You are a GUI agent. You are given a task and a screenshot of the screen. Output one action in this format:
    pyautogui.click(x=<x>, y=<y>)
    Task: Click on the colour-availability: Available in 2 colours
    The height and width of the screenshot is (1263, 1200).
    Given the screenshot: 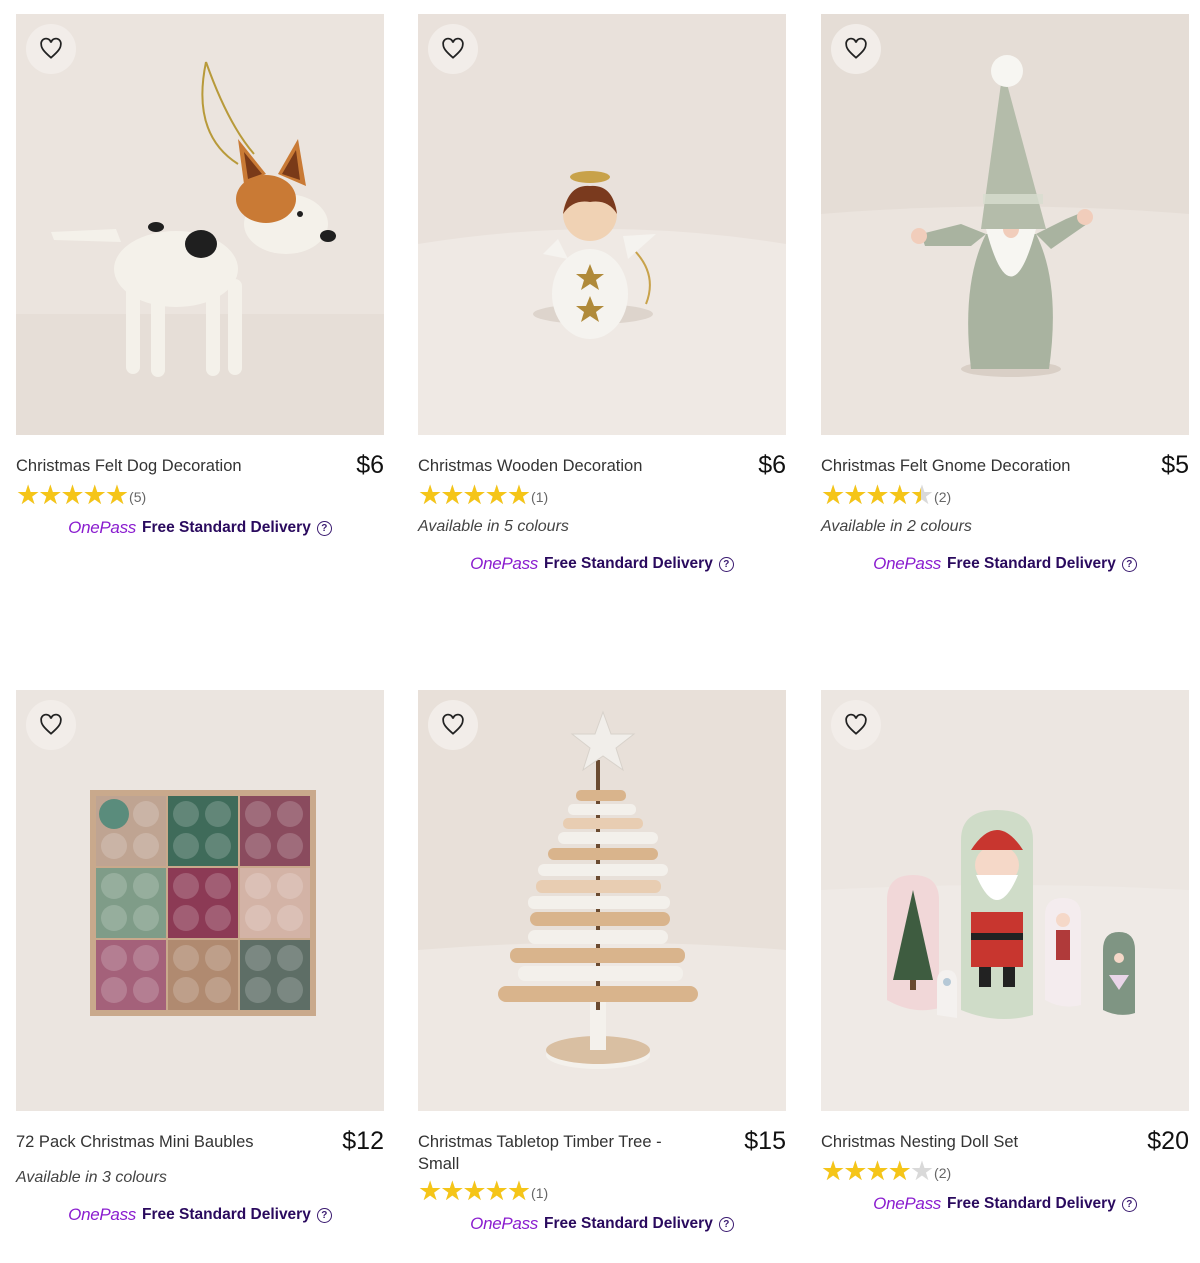 What is the action you would take?
    pyautogui.click(x=1005, y=527)
    